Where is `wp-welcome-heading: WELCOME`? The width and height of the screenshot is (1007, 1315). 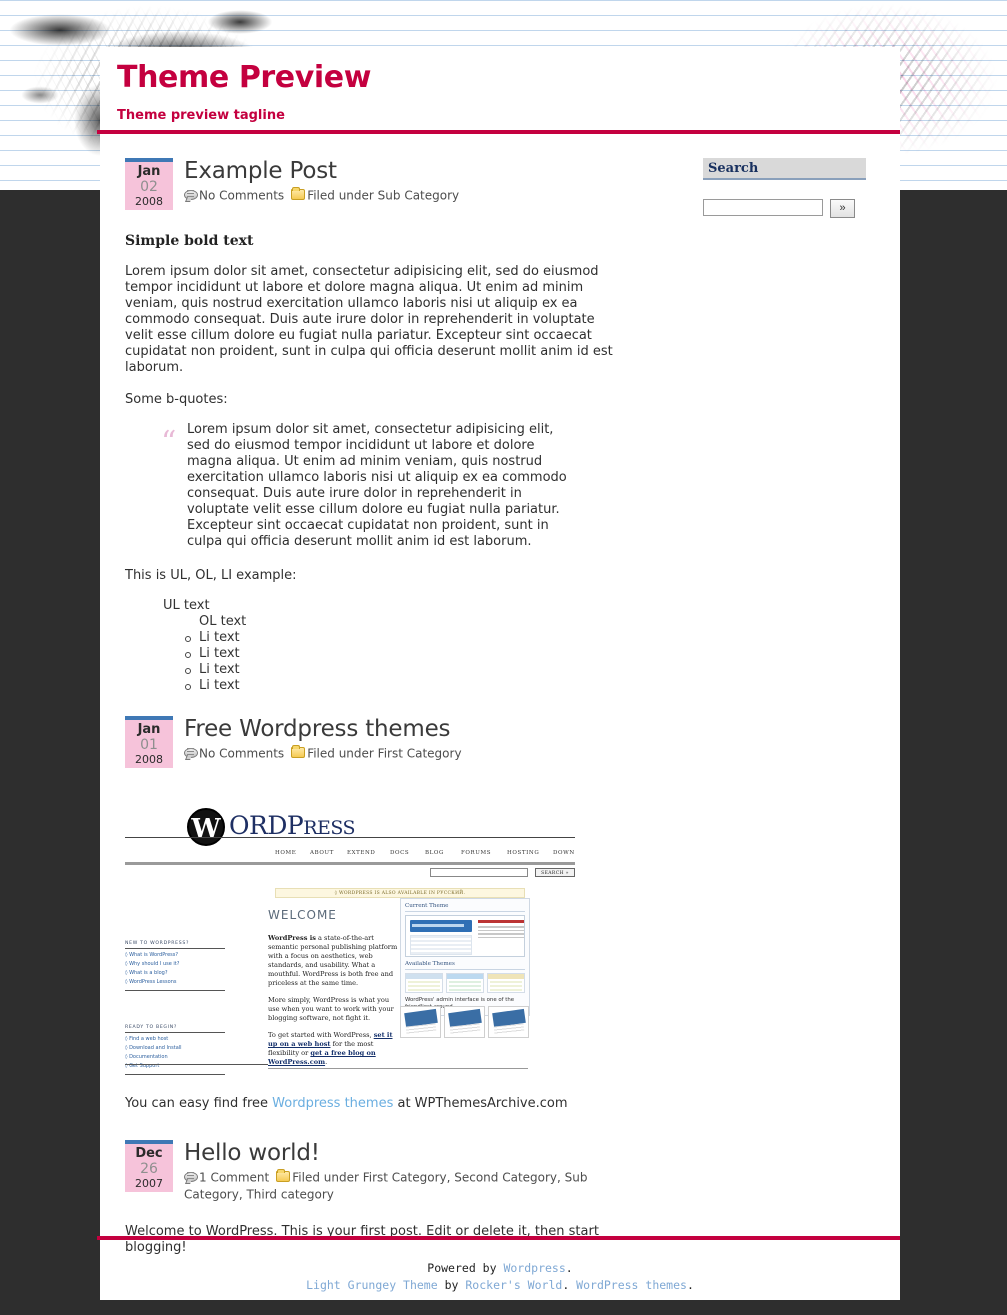
wp-welcome-heading: WELCOME is located at coordinates (302, 915).